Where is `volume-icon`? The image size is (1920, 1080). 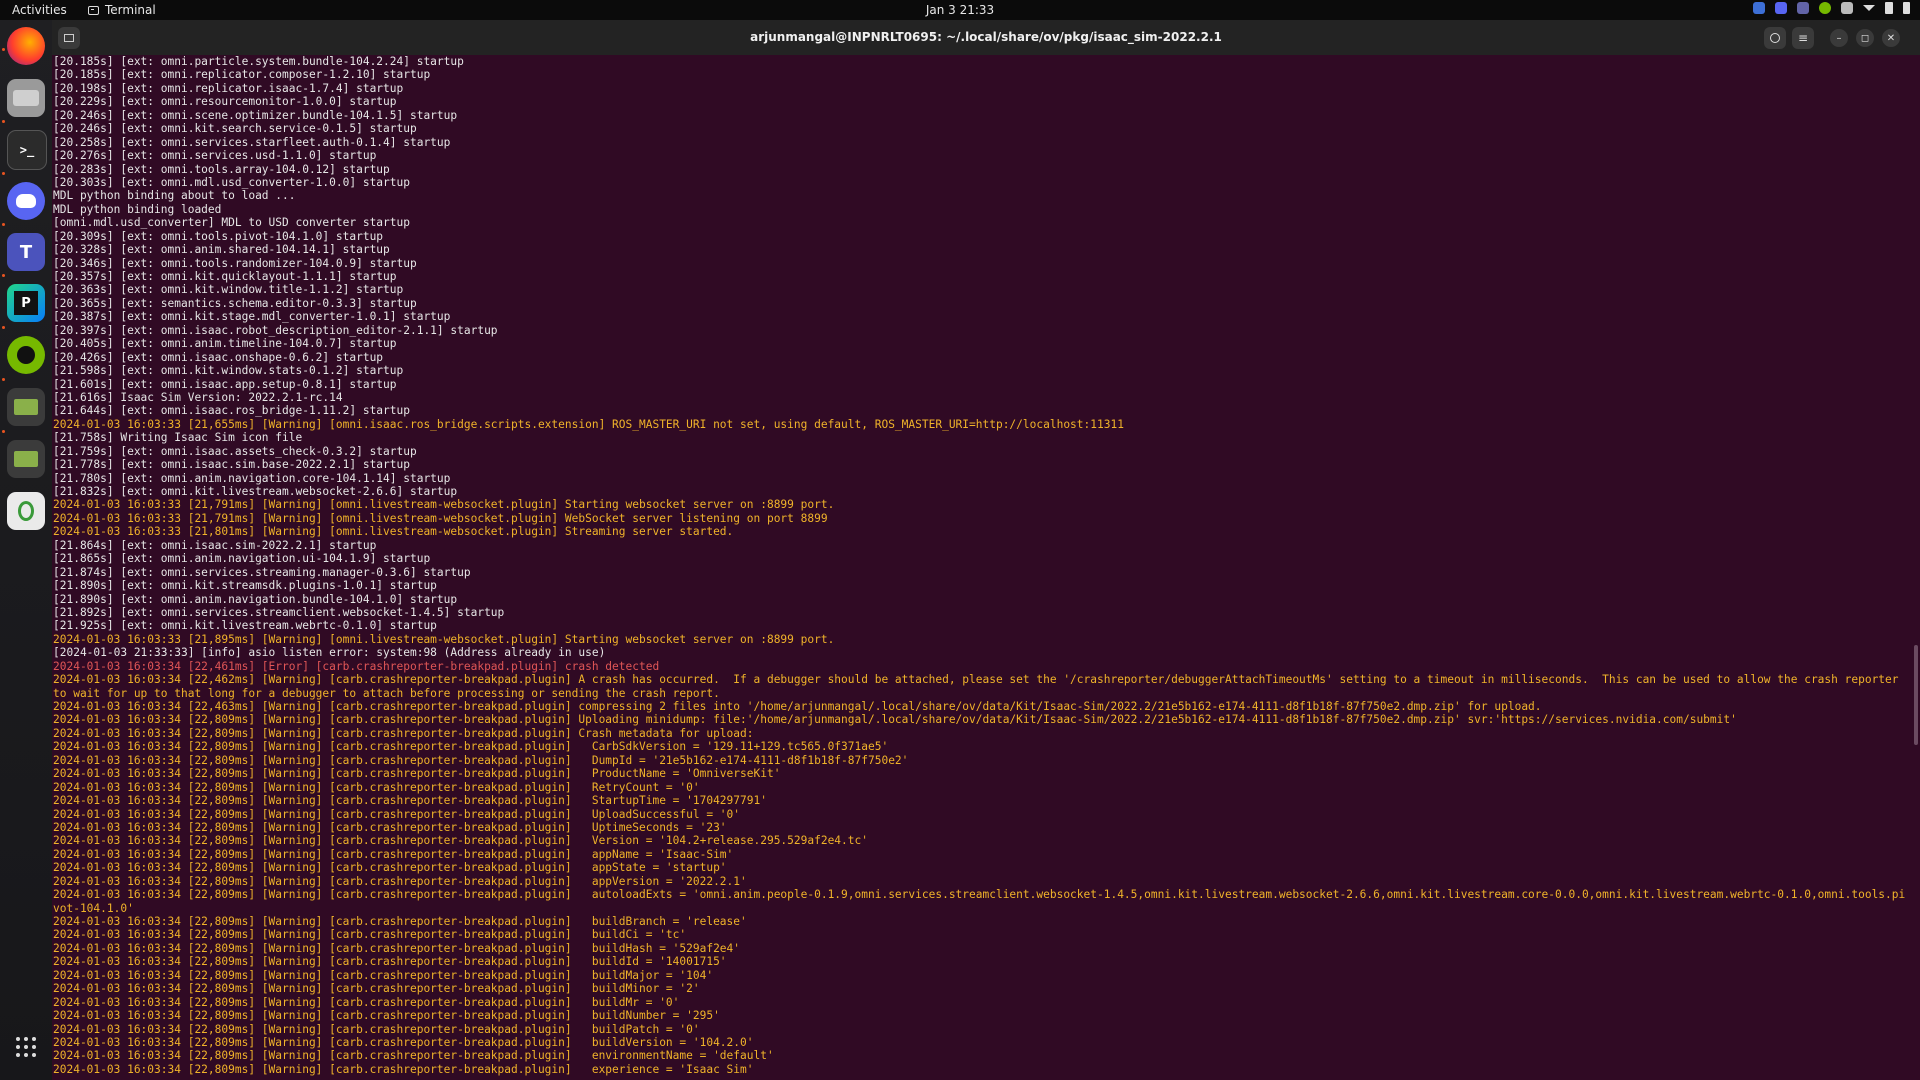
volume-icon is located at coordinates (1889, 8).